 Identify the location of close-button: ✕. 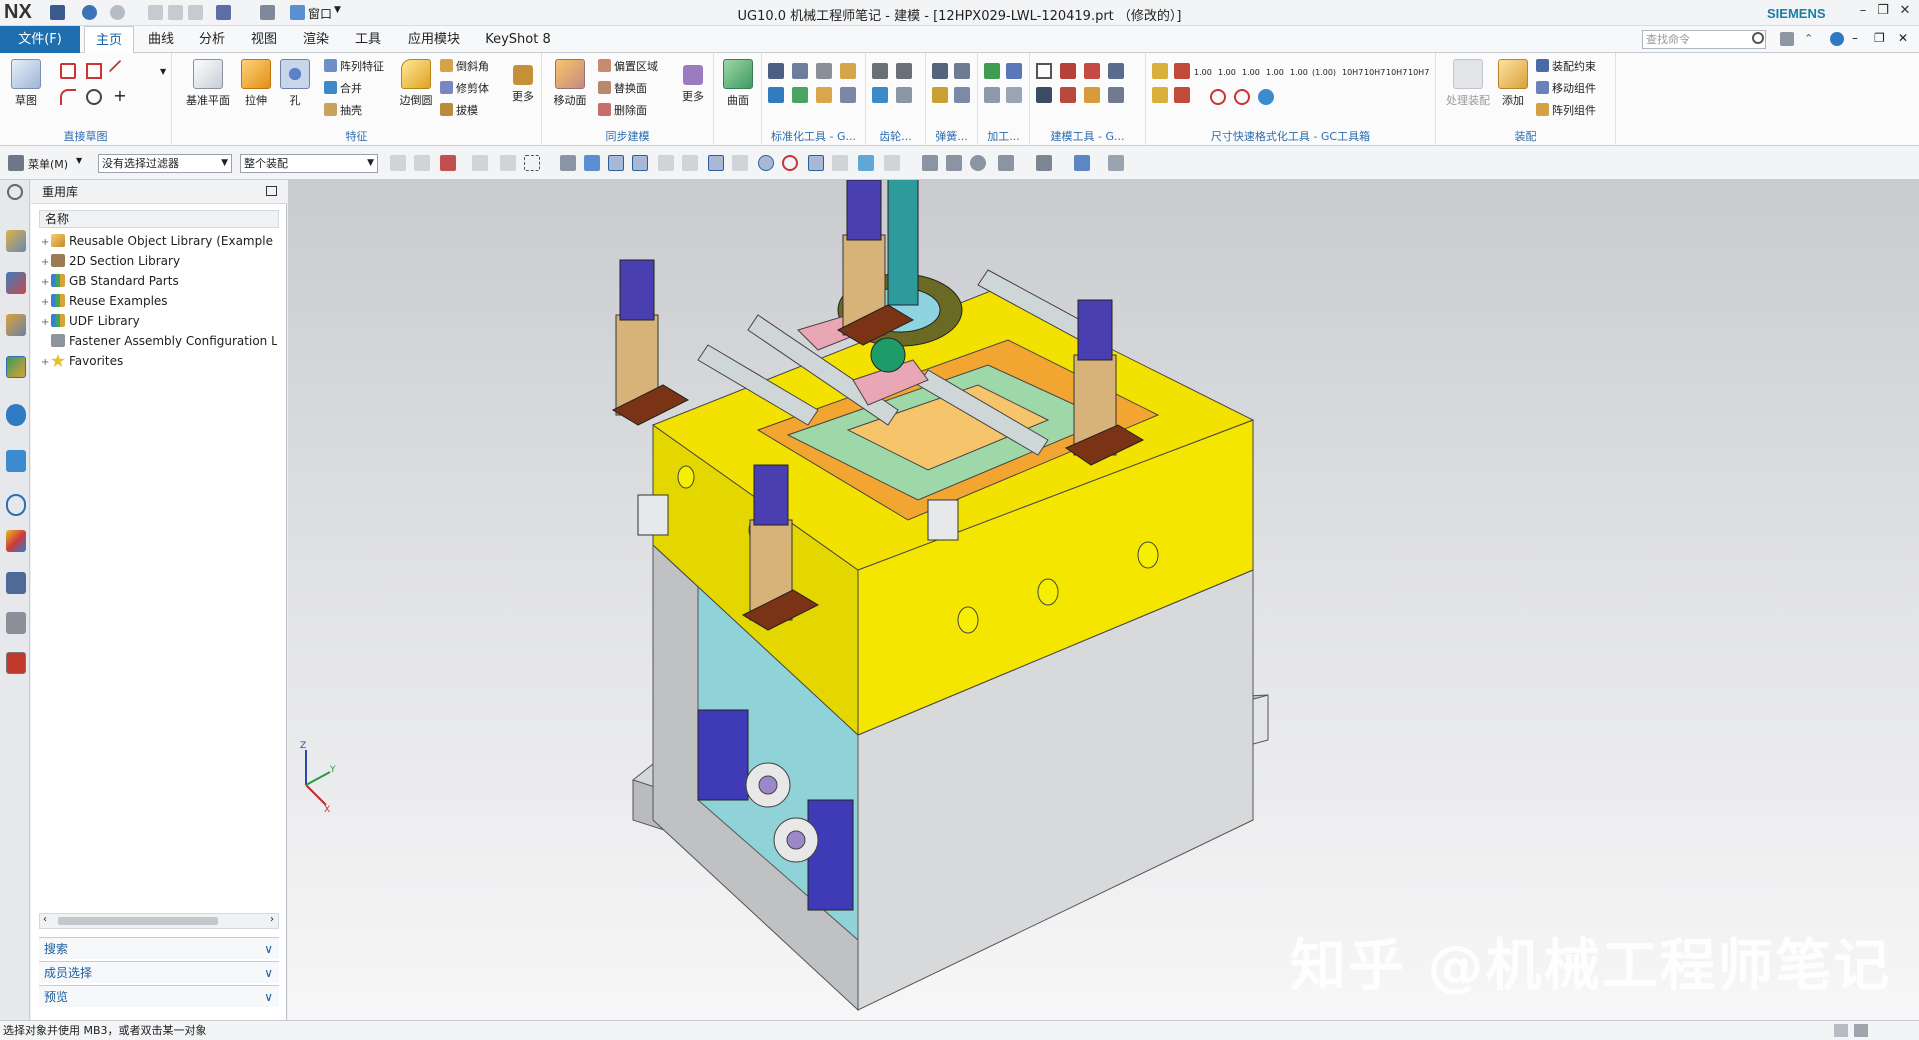
(1905, 12).